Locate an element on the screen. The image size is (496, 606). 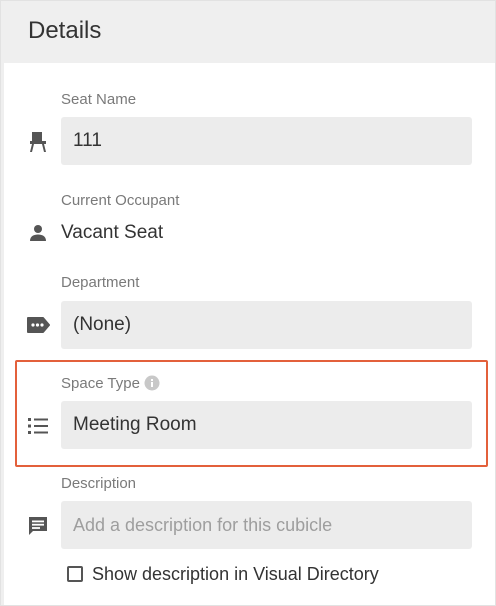
show-description-label: Show description in Visual Directory is located at coordinates (235, 574).